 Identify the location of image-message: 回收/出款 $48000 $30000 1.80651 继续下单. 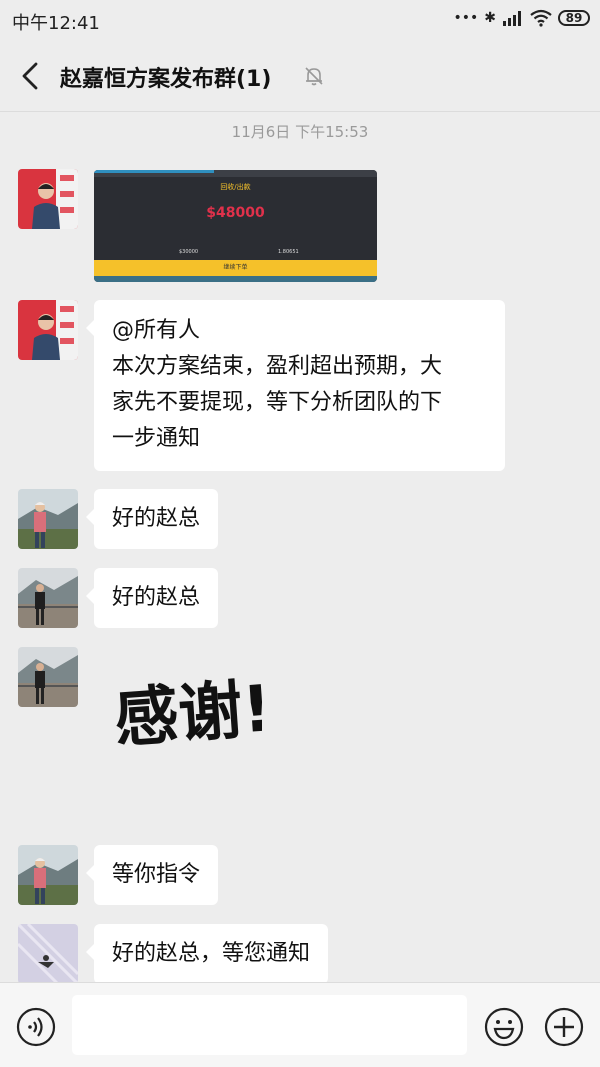
(235, 226).